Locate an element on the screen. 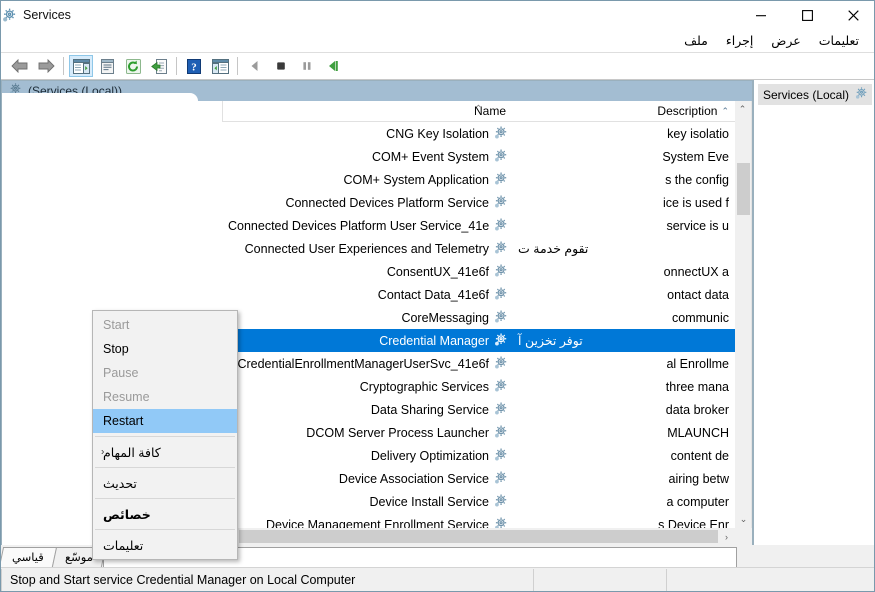 The width and height of the screenshot is (875, 592). listview-horizontal-scrollbar: ‹ › is located at coordinates (478, 536).